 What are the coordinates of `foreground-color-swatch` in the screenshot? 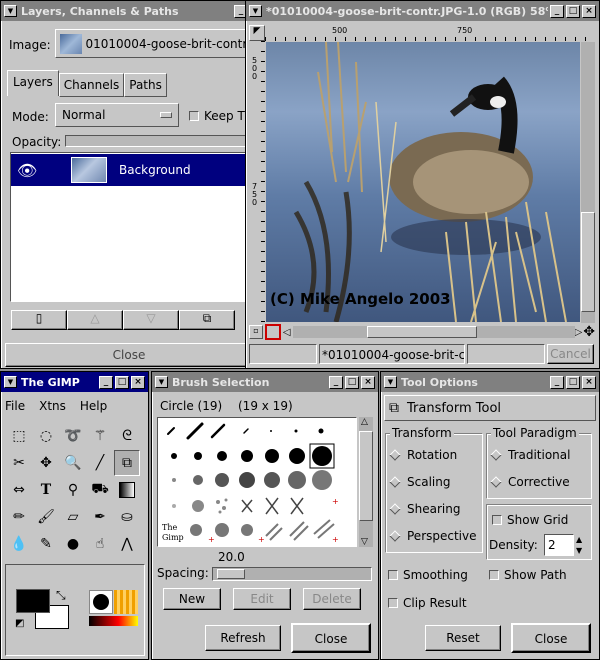 It's located at (33, 601).